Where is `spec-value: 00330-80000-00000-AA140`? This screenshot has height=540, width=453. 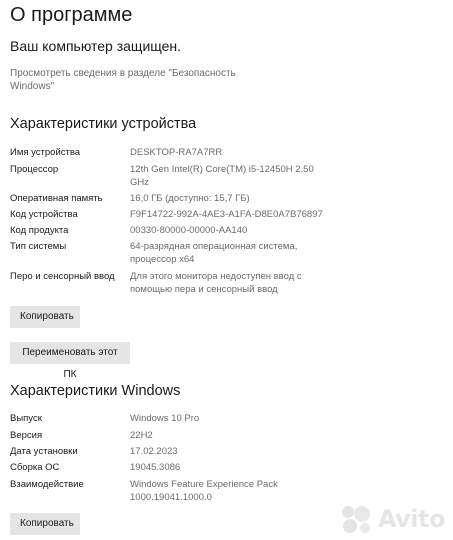 spec-value: 00330-80000-00000-AA140 is located at coordinates (189, 230).